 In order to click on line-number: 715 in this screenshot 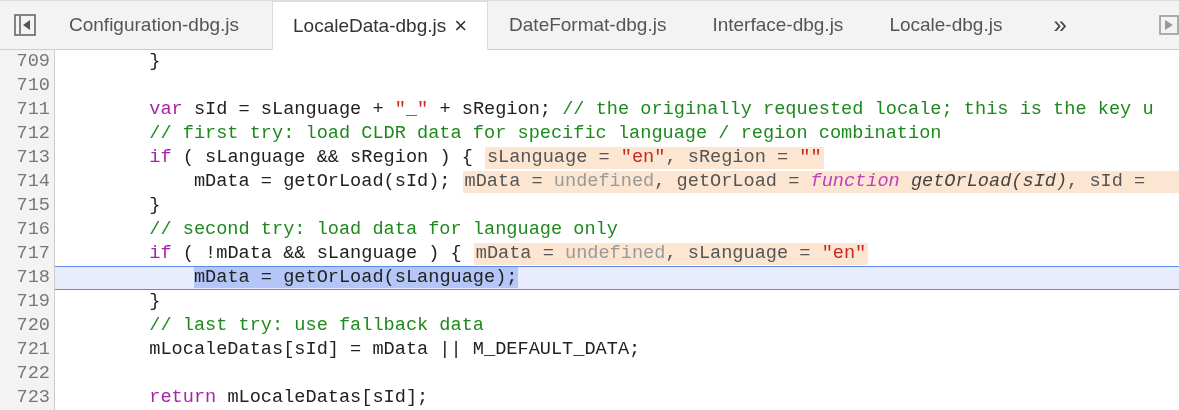, I will do `click(27, 206)`.